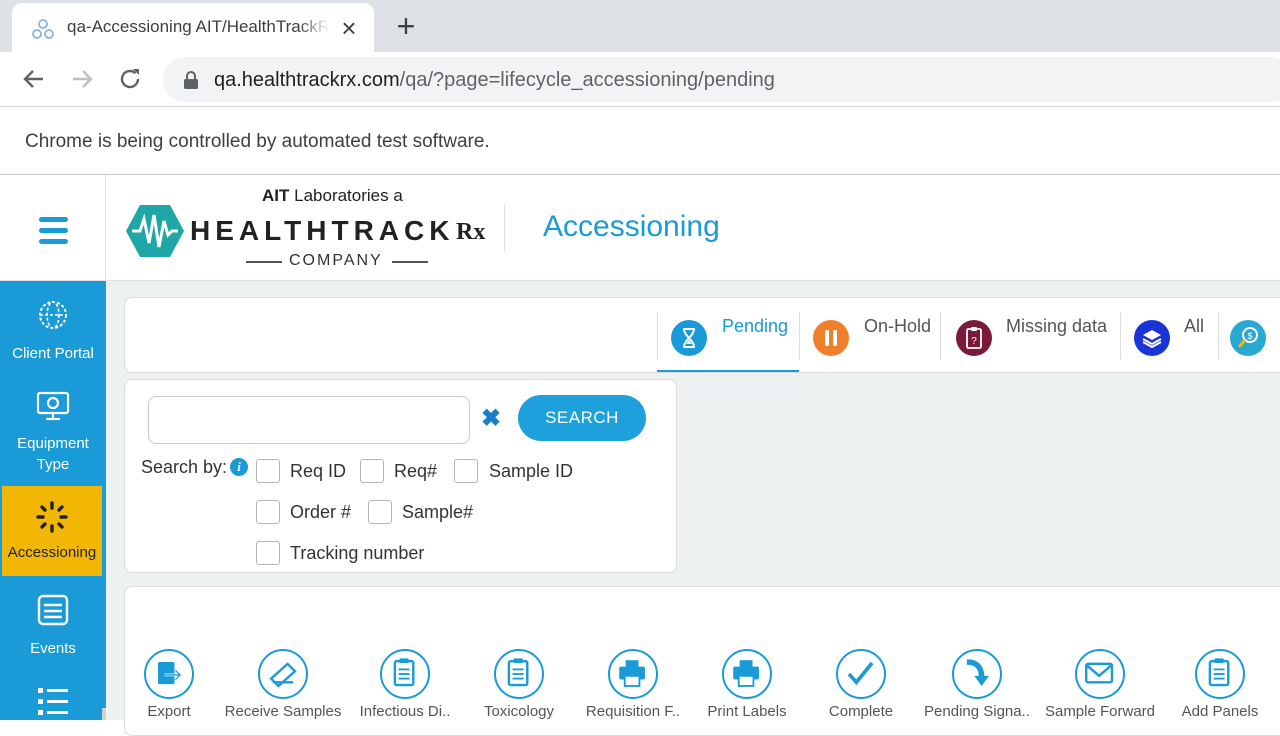 The width and height of the screenshot is (1280, 736). What do you see at coordinates (582, 418) in the screenshot?
I see `search-button: SEARCH` at bounding box center [582, 418].